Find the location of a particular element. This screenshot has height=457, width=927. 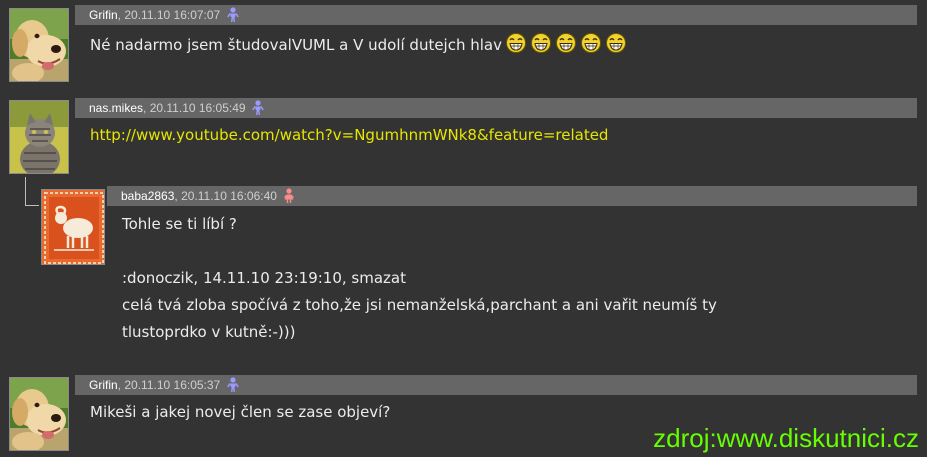

quoted-line: tlustoprdko v kutně:-))) is located at coordinates (209, 332).